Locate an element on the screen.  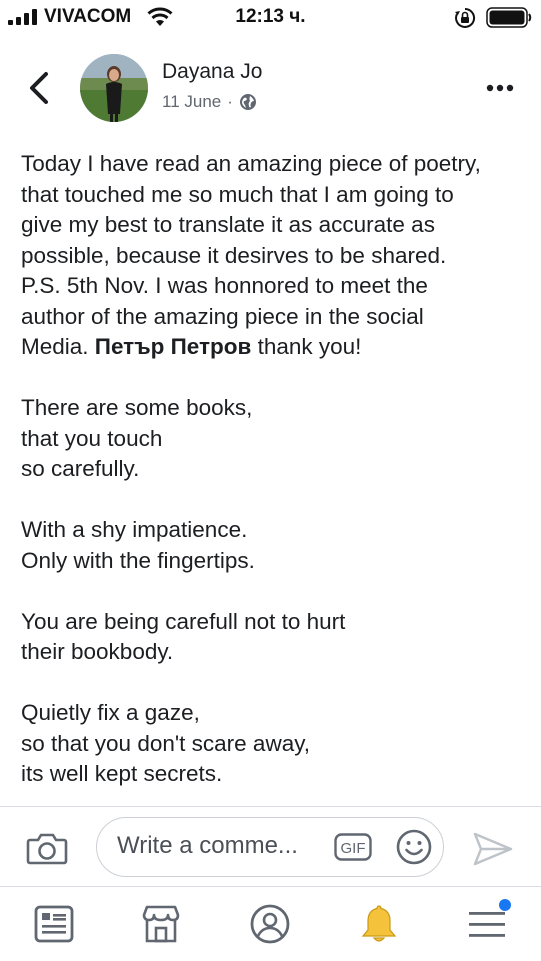
text-fragment: Media. is located at coordinates (58, 346).